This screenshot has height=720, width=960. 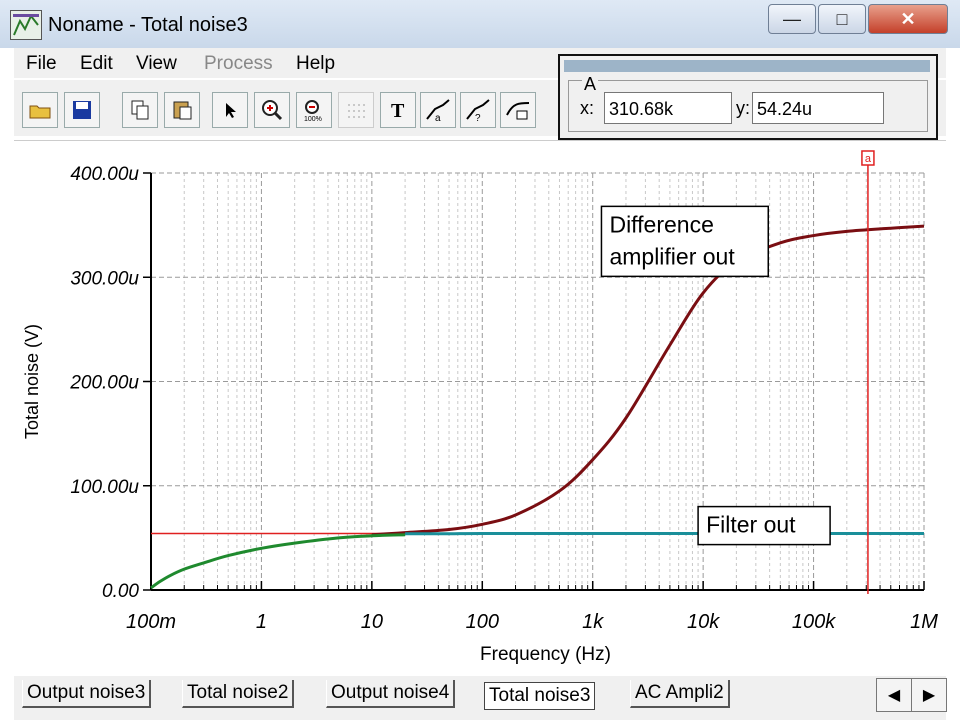 What do you see at coordinates (372, 622) in the screenshot?
I see `x-tick-label: 10` at bounding box center [372, 622].